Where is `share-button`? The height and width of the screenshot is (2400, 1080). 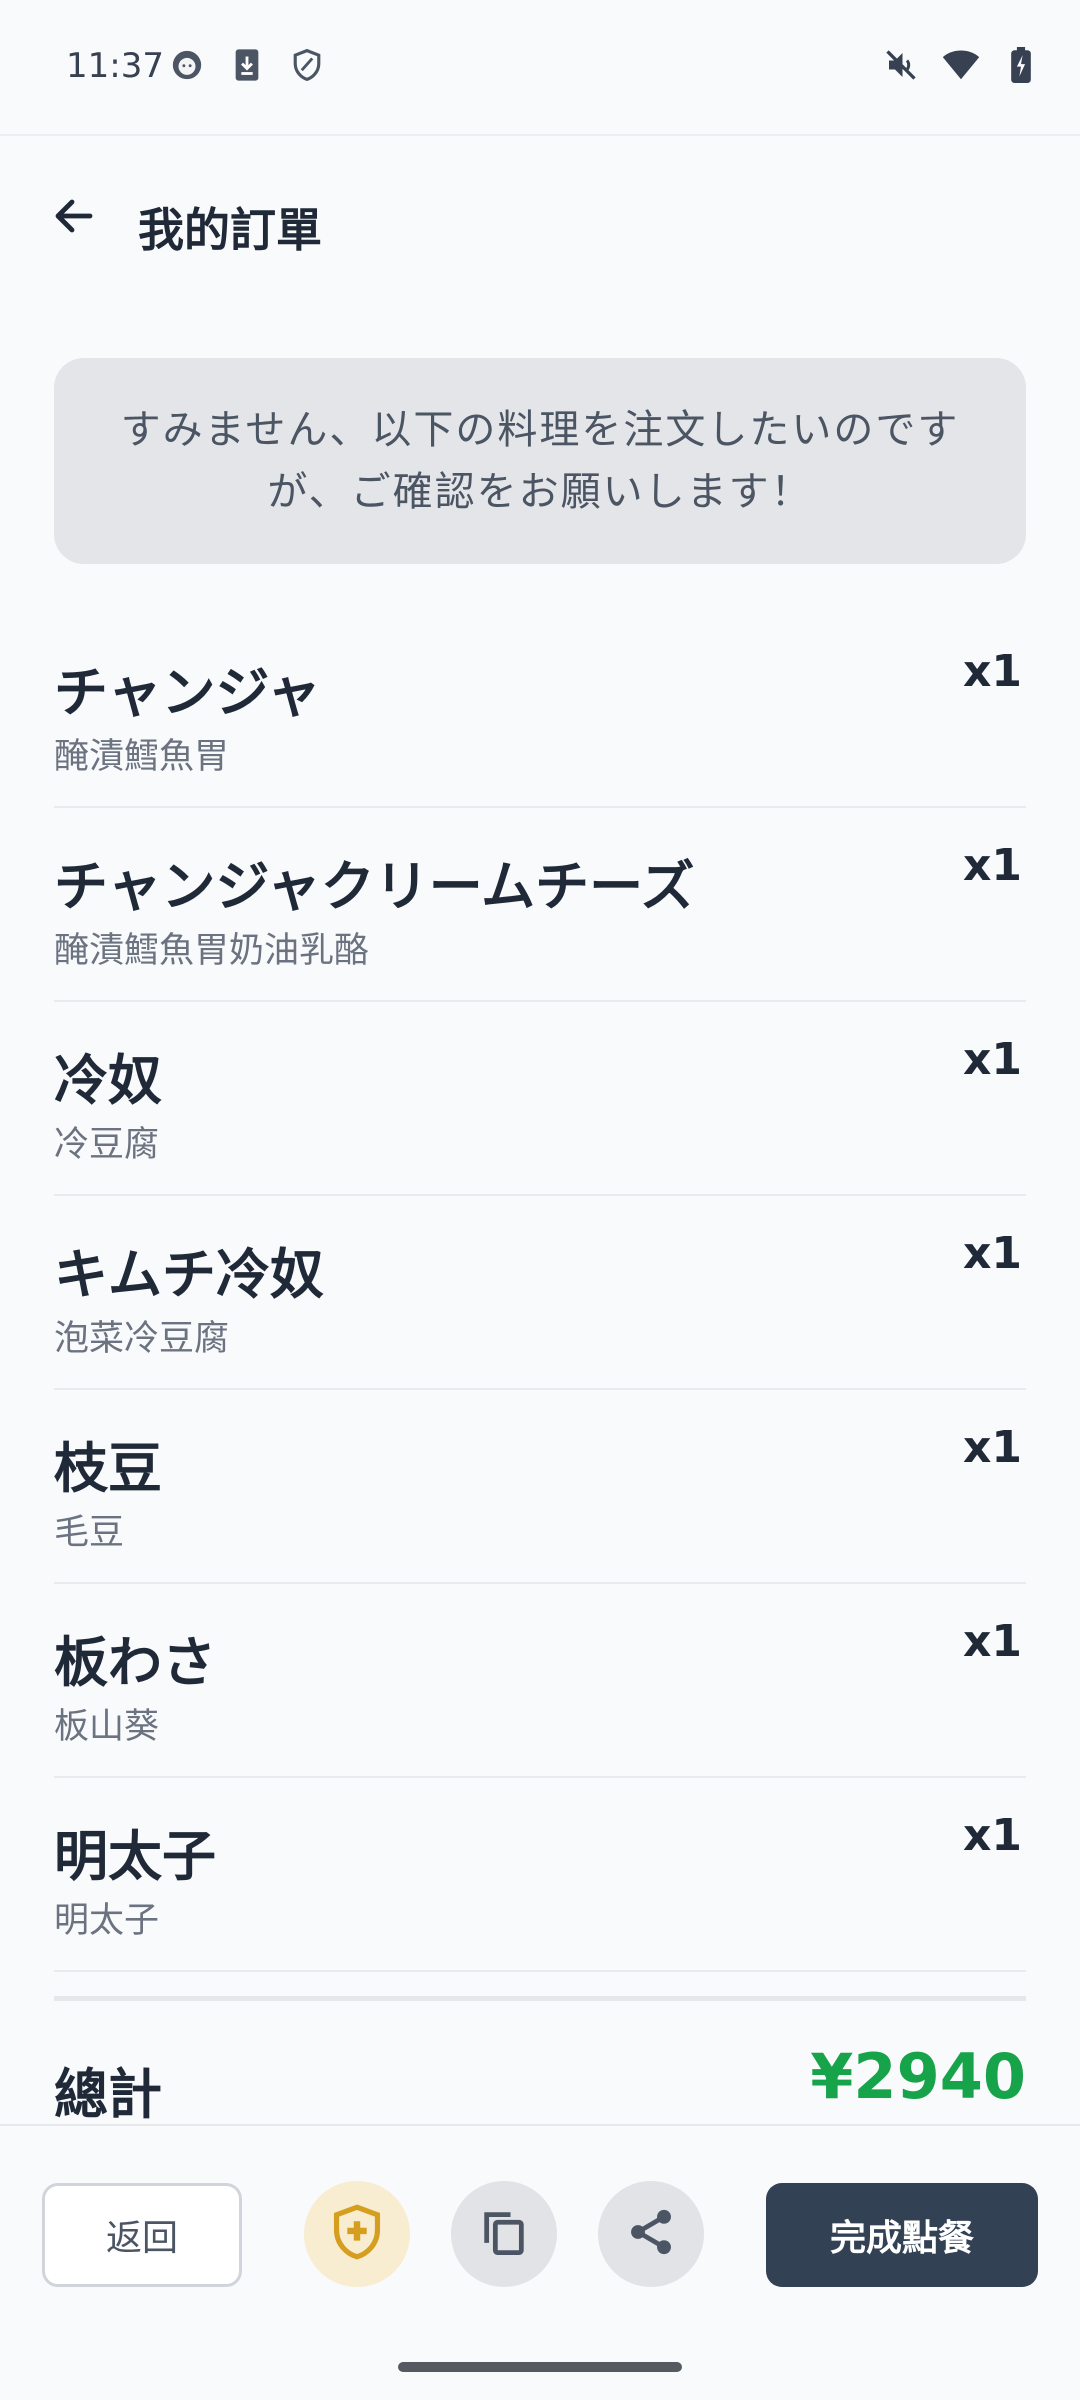 share-button is located at coordinates (651, 2234).